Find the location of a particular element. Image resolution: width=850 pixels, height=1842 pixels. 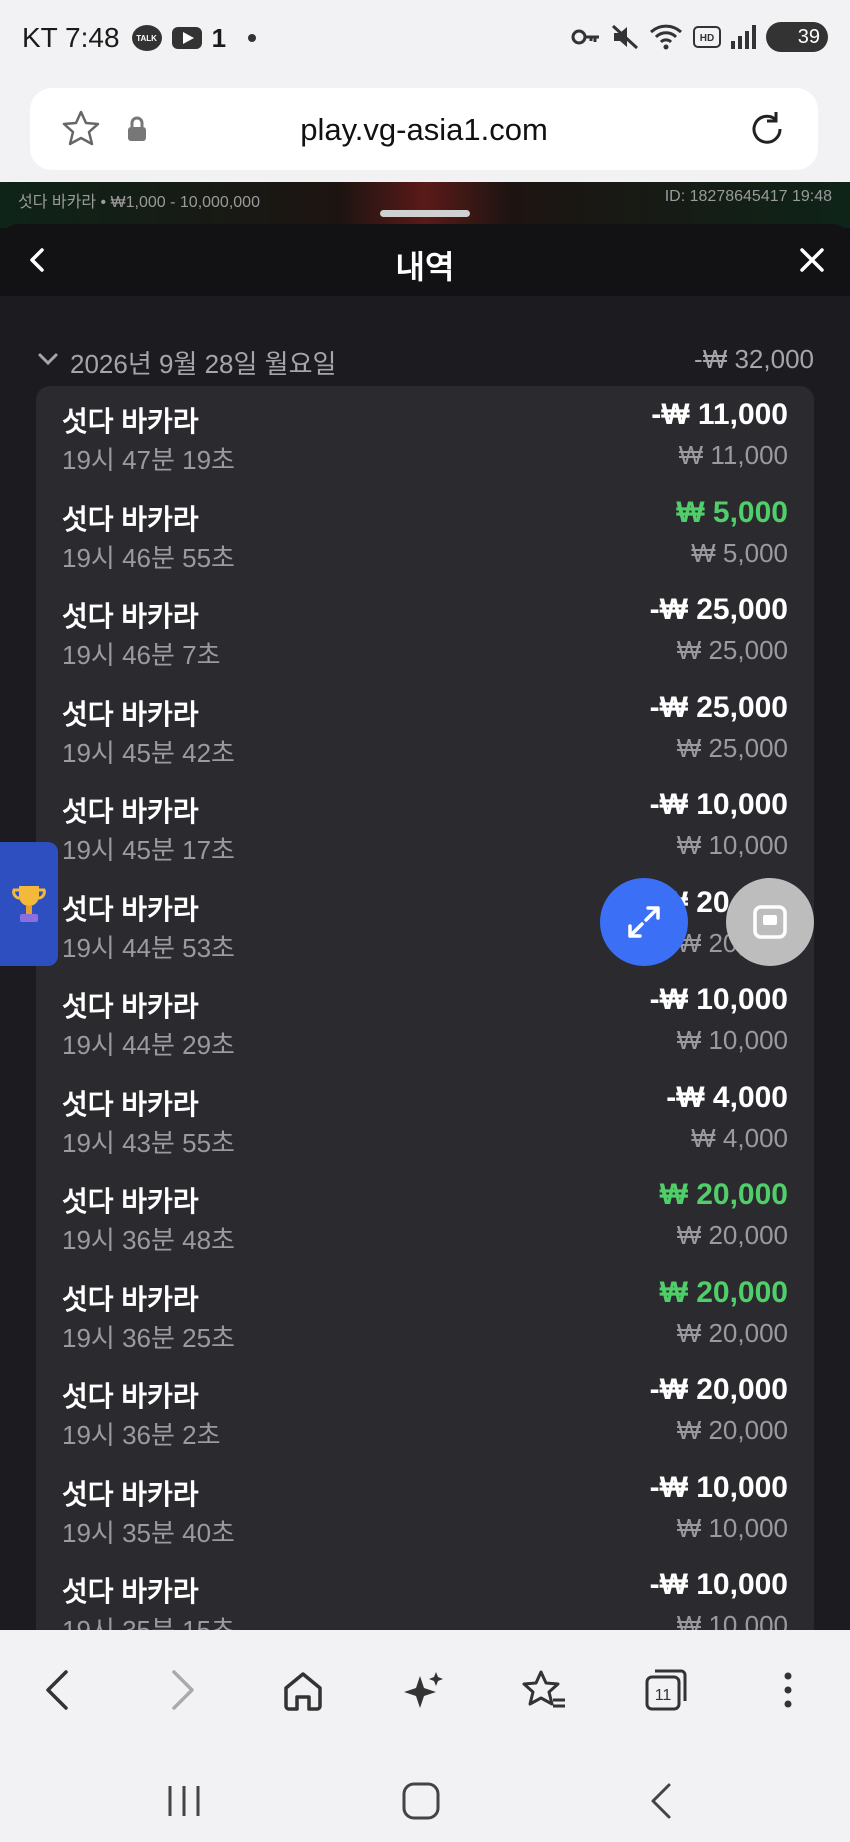

signal-icon is located at coordinates (743, 37).